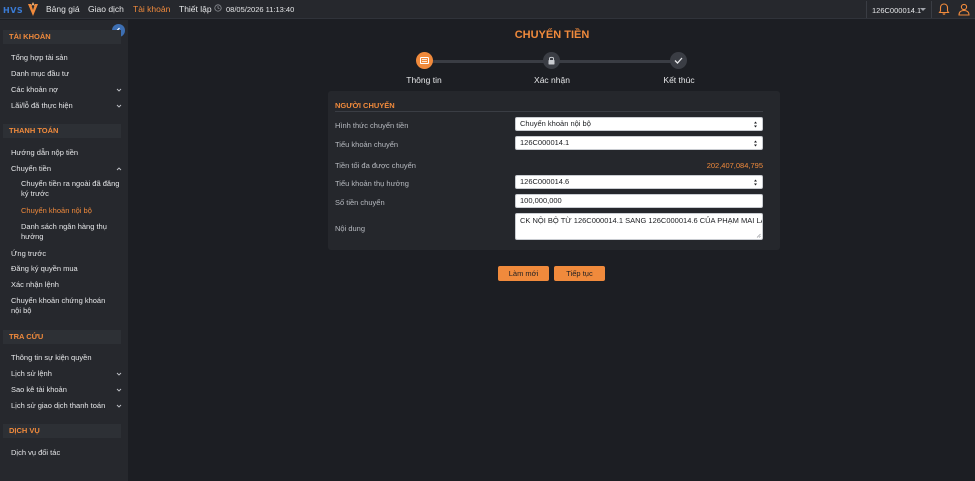 This screenshot has height=481, width=975. Describe the element at coordinates (119, 169) in the screenshot. I see `chevron-up-icon` at that location.